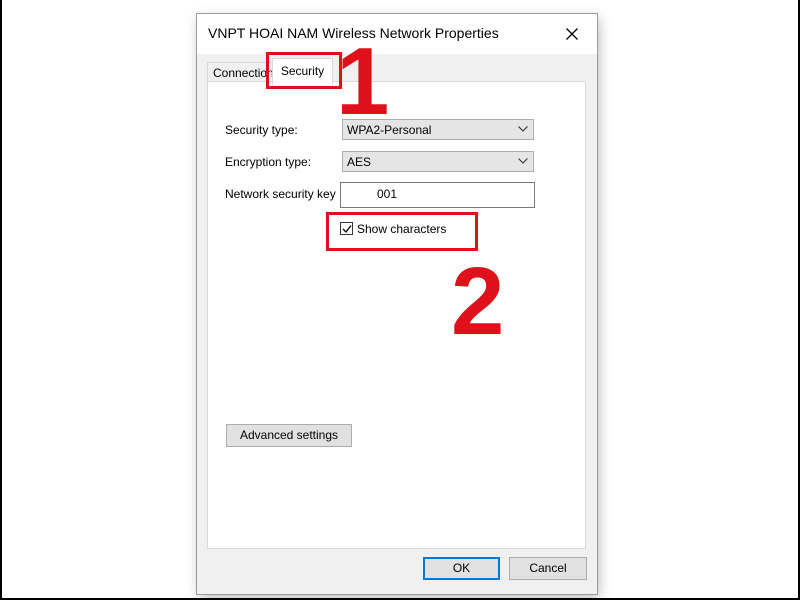  What do you see at coordinates (359, 162) in the screenshot?
I see `encryption-type-value: AES` at bounding box center [359, 162].